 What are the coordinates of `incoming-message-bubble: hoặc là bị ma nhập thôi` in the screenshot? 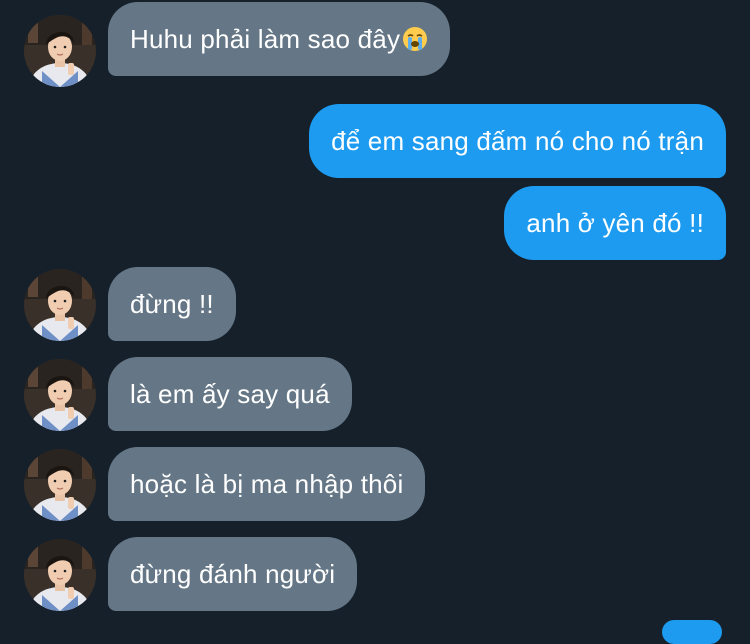 It's located at (267, 484).